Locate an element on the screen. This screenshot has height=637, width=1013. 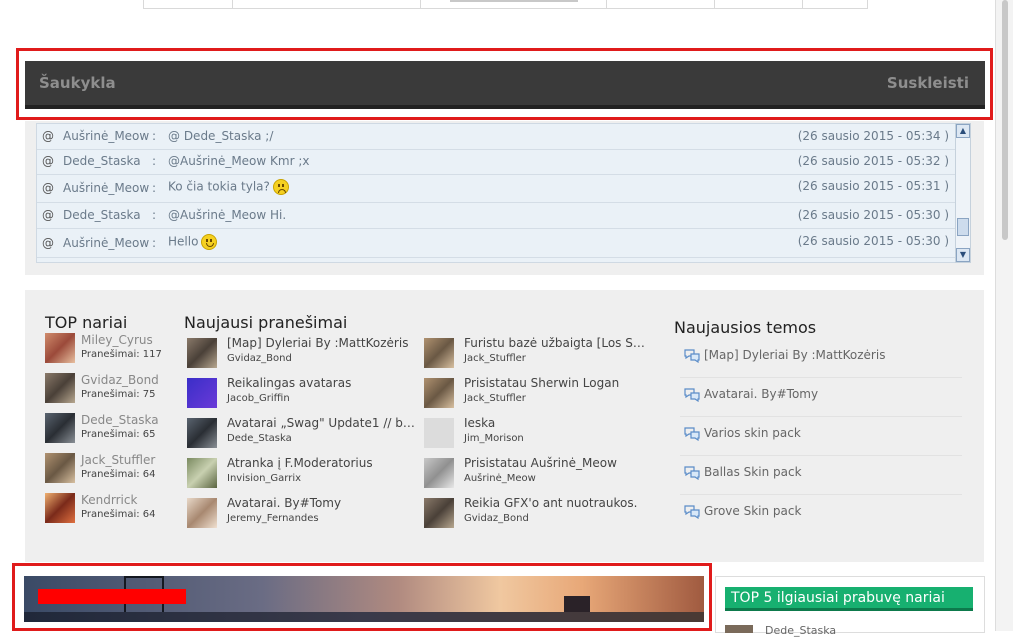
shout-message: Hello is located at coordinates (193, 242).